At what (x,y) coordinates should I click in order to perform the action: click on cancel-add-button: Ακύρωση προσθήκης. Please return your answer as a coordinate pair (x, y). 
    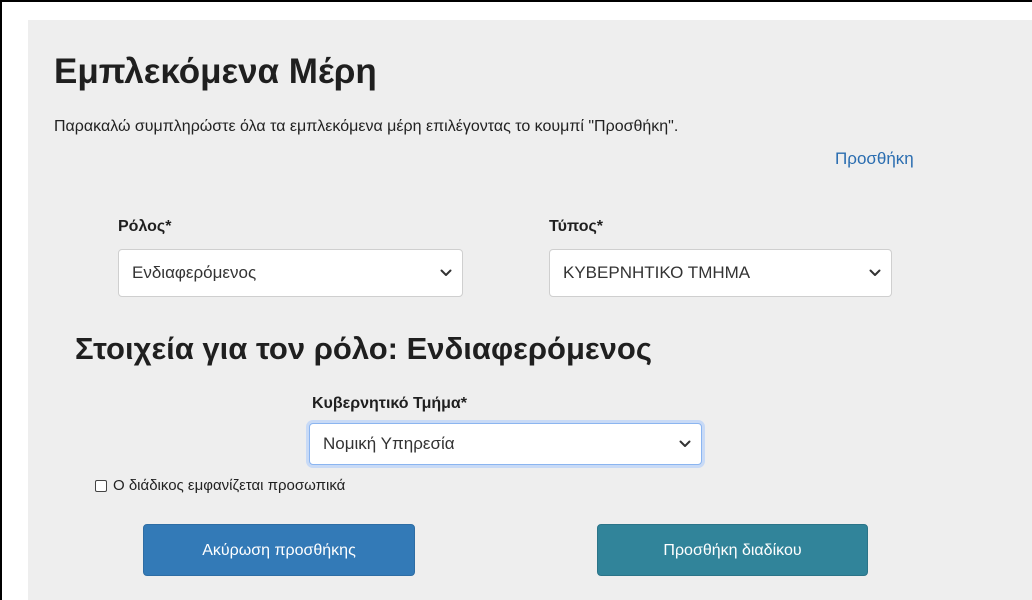
    Looking at the image, I should click on (279, 550).